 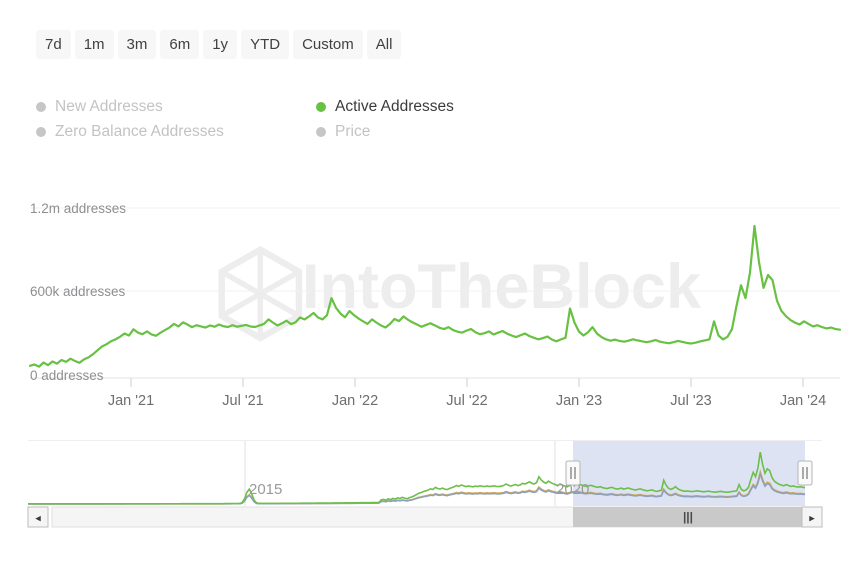 What do you see at coordinates (355, 401) in the screenshot?
I see `x-tick-label: Jan '22` at bounding box center [355, 401].